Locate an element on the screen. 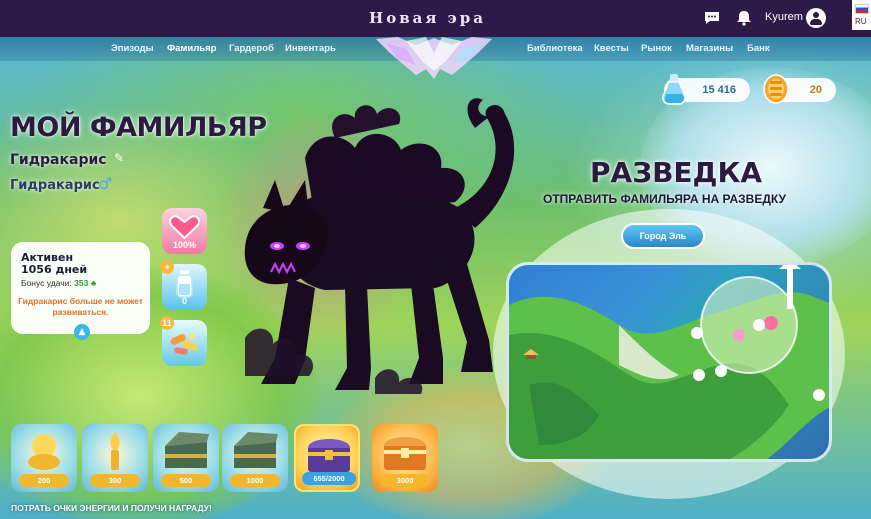  health-button: 100% is located at coordinates (184, 231).